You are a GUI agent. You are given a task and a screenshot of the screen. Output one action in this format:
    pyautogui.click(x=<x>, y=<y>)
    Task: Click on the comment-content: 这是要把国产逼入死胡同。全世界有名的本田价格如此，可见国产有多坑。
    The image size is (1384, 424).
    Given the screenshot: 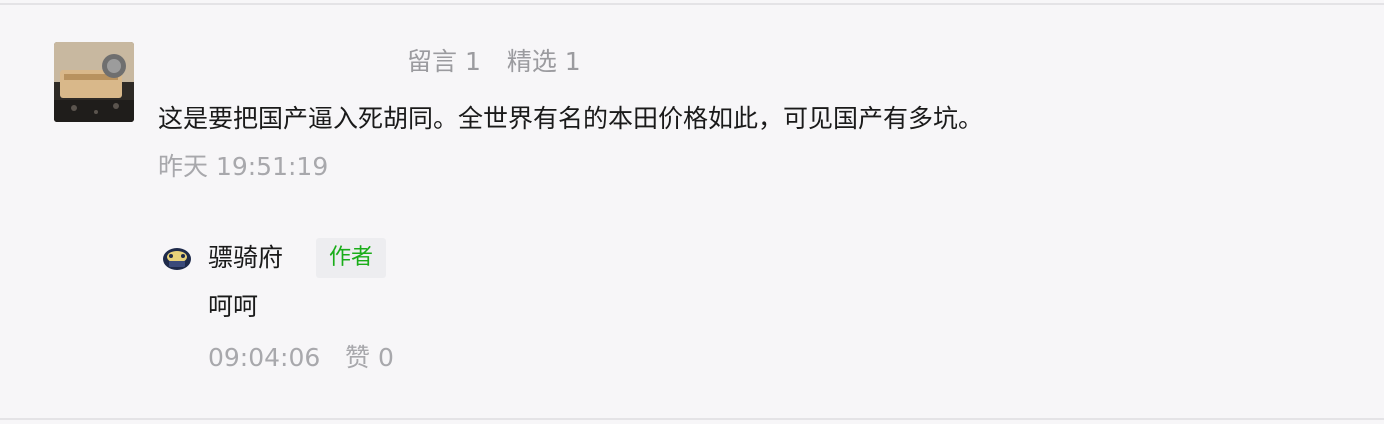 What is the action you would take?
    pyautogui.click(x=571, y=118)
    